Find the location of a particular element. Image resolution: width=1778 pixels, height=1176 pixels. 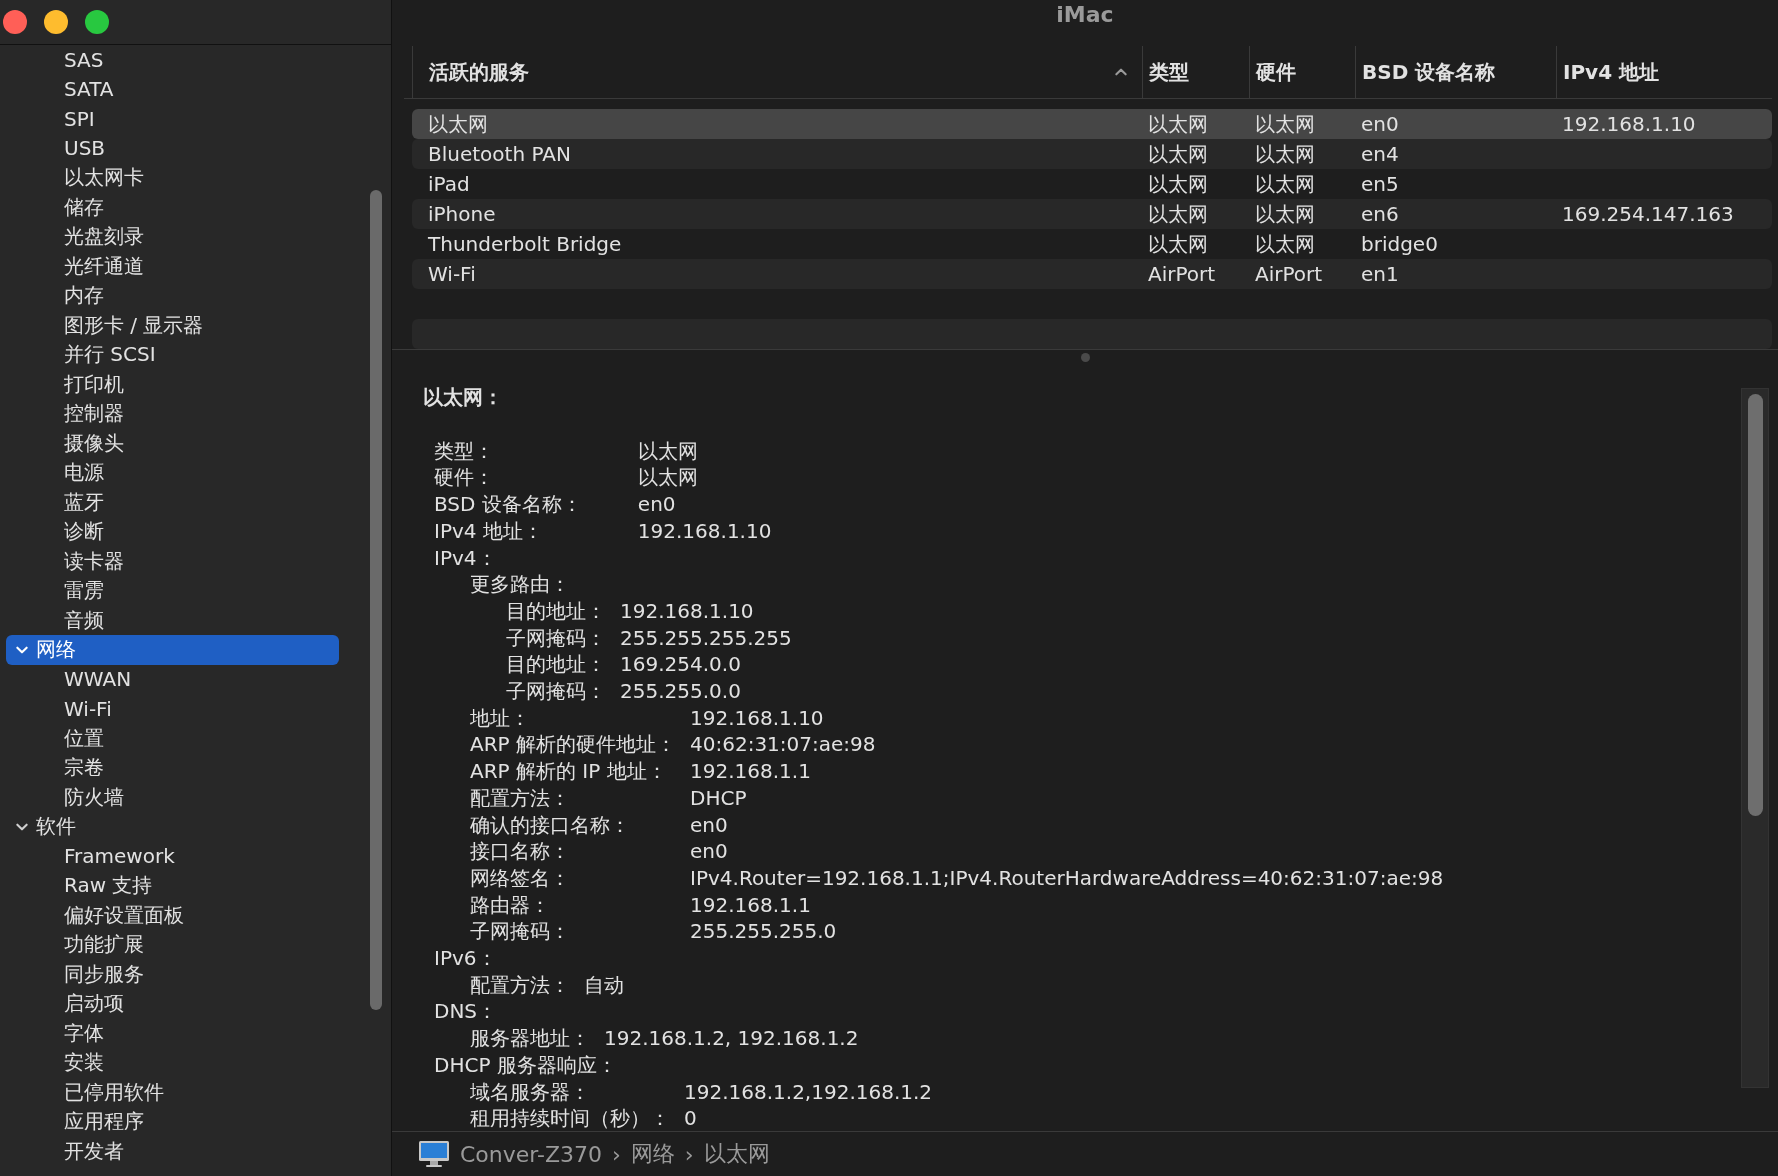

table-row: iPad 以太网 以太网 en5 is located at coordinates (1092, 184).